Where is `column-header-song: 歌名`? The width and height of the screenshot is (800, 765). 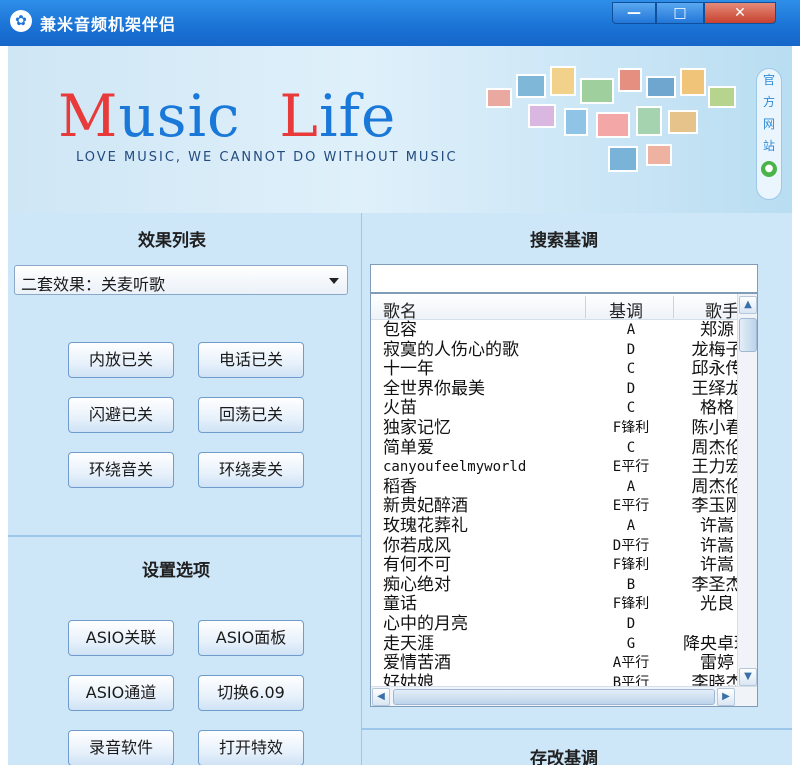 column-header-song: 歌名 is located at coordinates (400, 309).